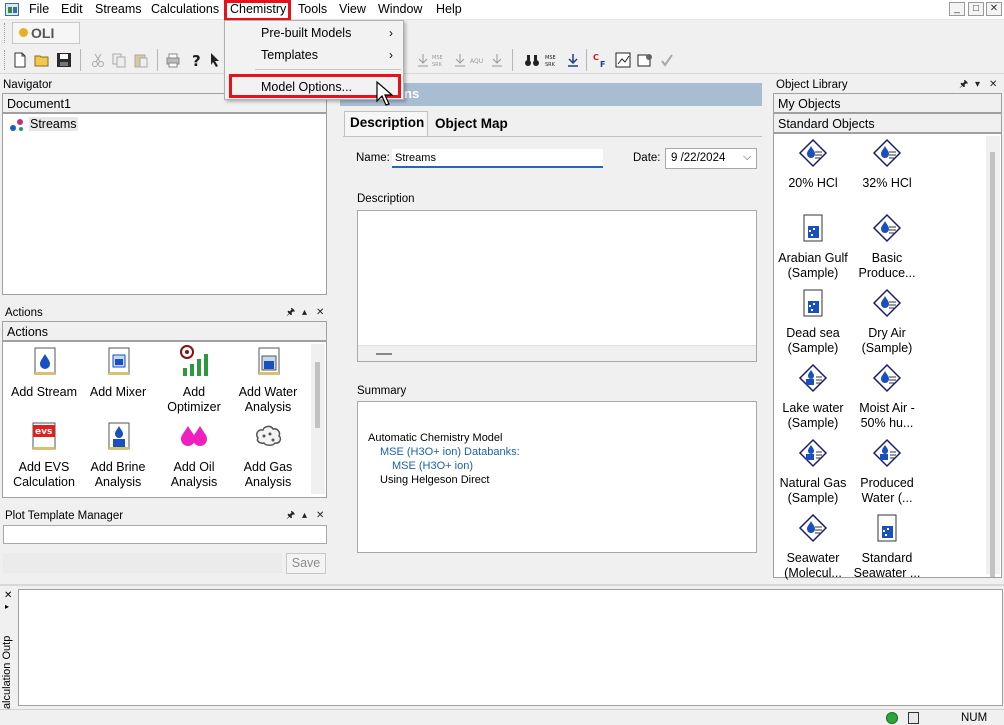 The width and height of the screenshot is (1004, 725). I want to click on copy-icon, so click(119, 60).